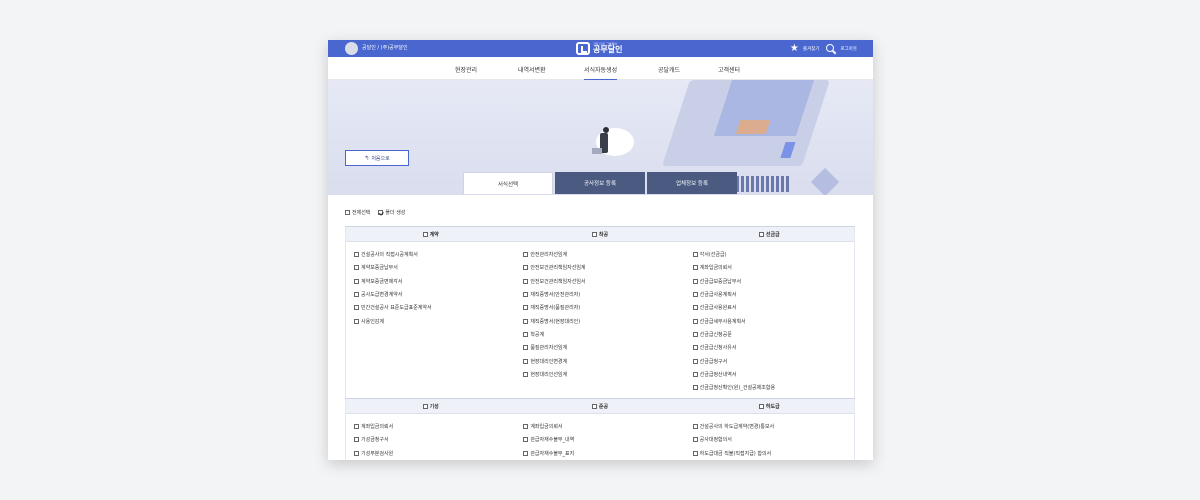 Image resolution: width=1200 pixels, height=500 pixels. Describe the element at coordinates (597, 151) in the screenshot. I see `person-laptop-illustration` at that location.